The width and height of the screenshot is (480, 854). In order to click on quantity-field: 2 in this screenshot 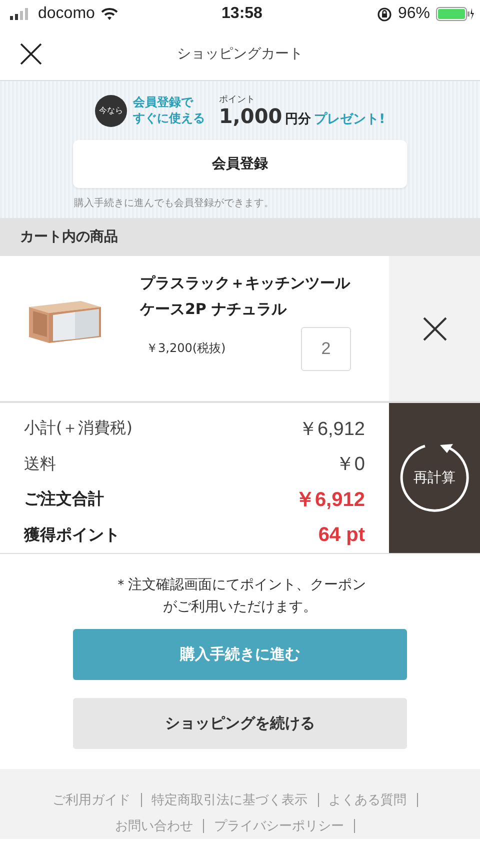, I will do `click(326, 348)`.